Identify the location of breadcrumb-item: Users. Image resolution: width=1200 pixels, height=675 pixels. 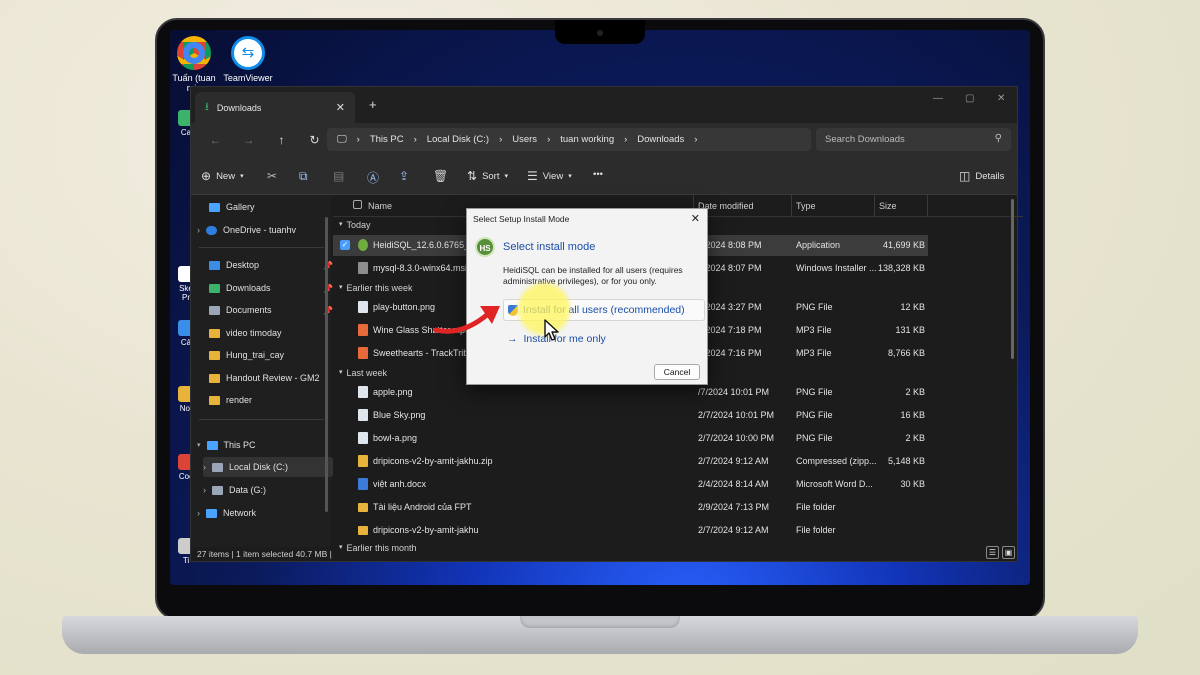
(524, 139).